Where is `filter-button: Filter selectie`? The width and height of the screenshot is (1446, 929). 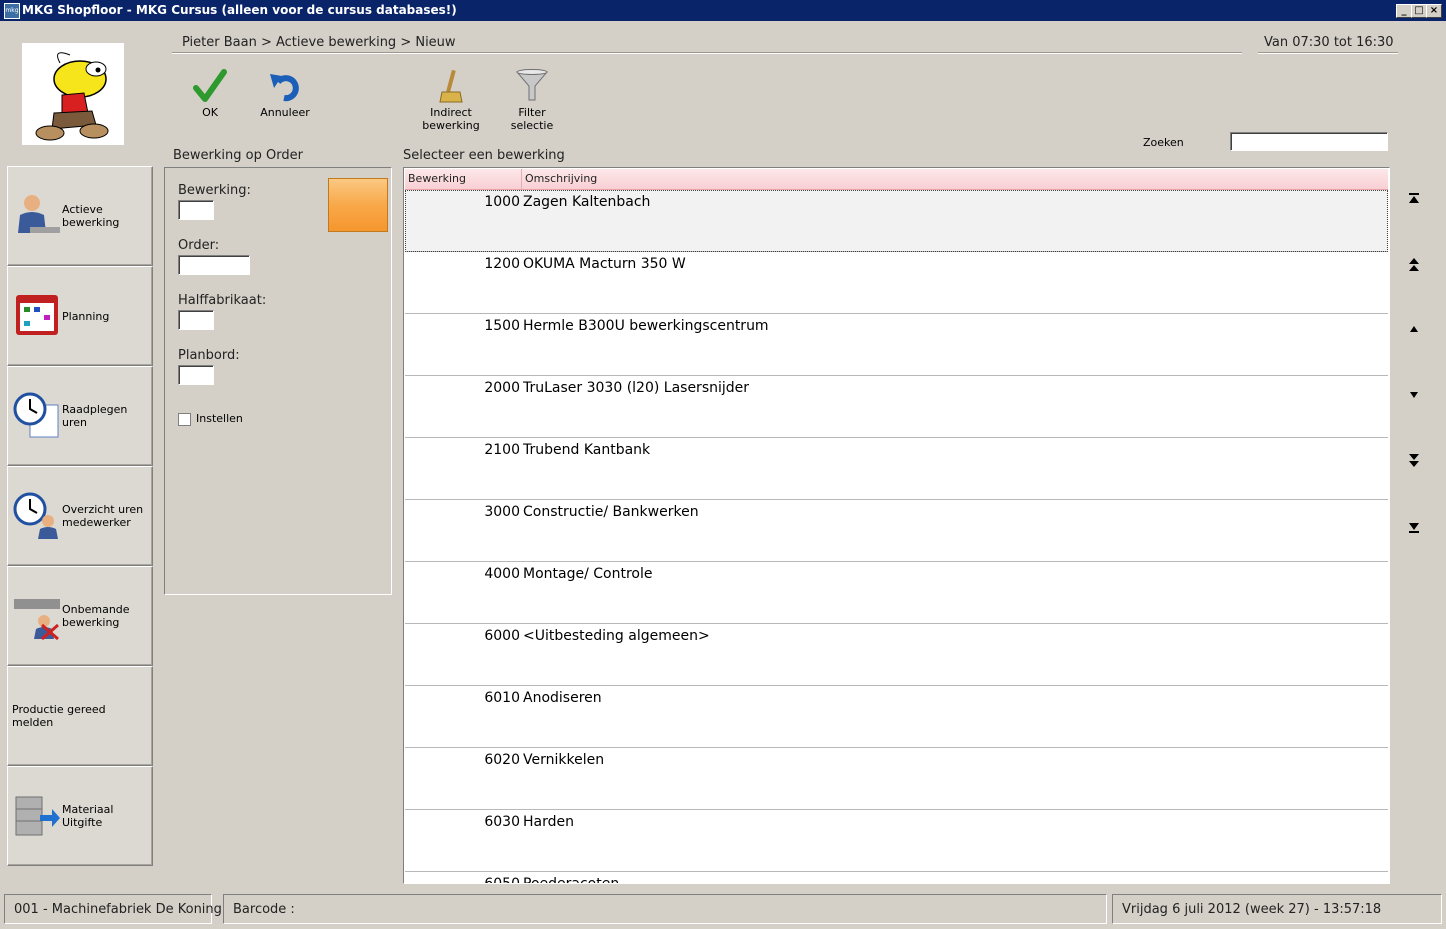
filter-button: Filter selectie is located at coordinates (532, 100).